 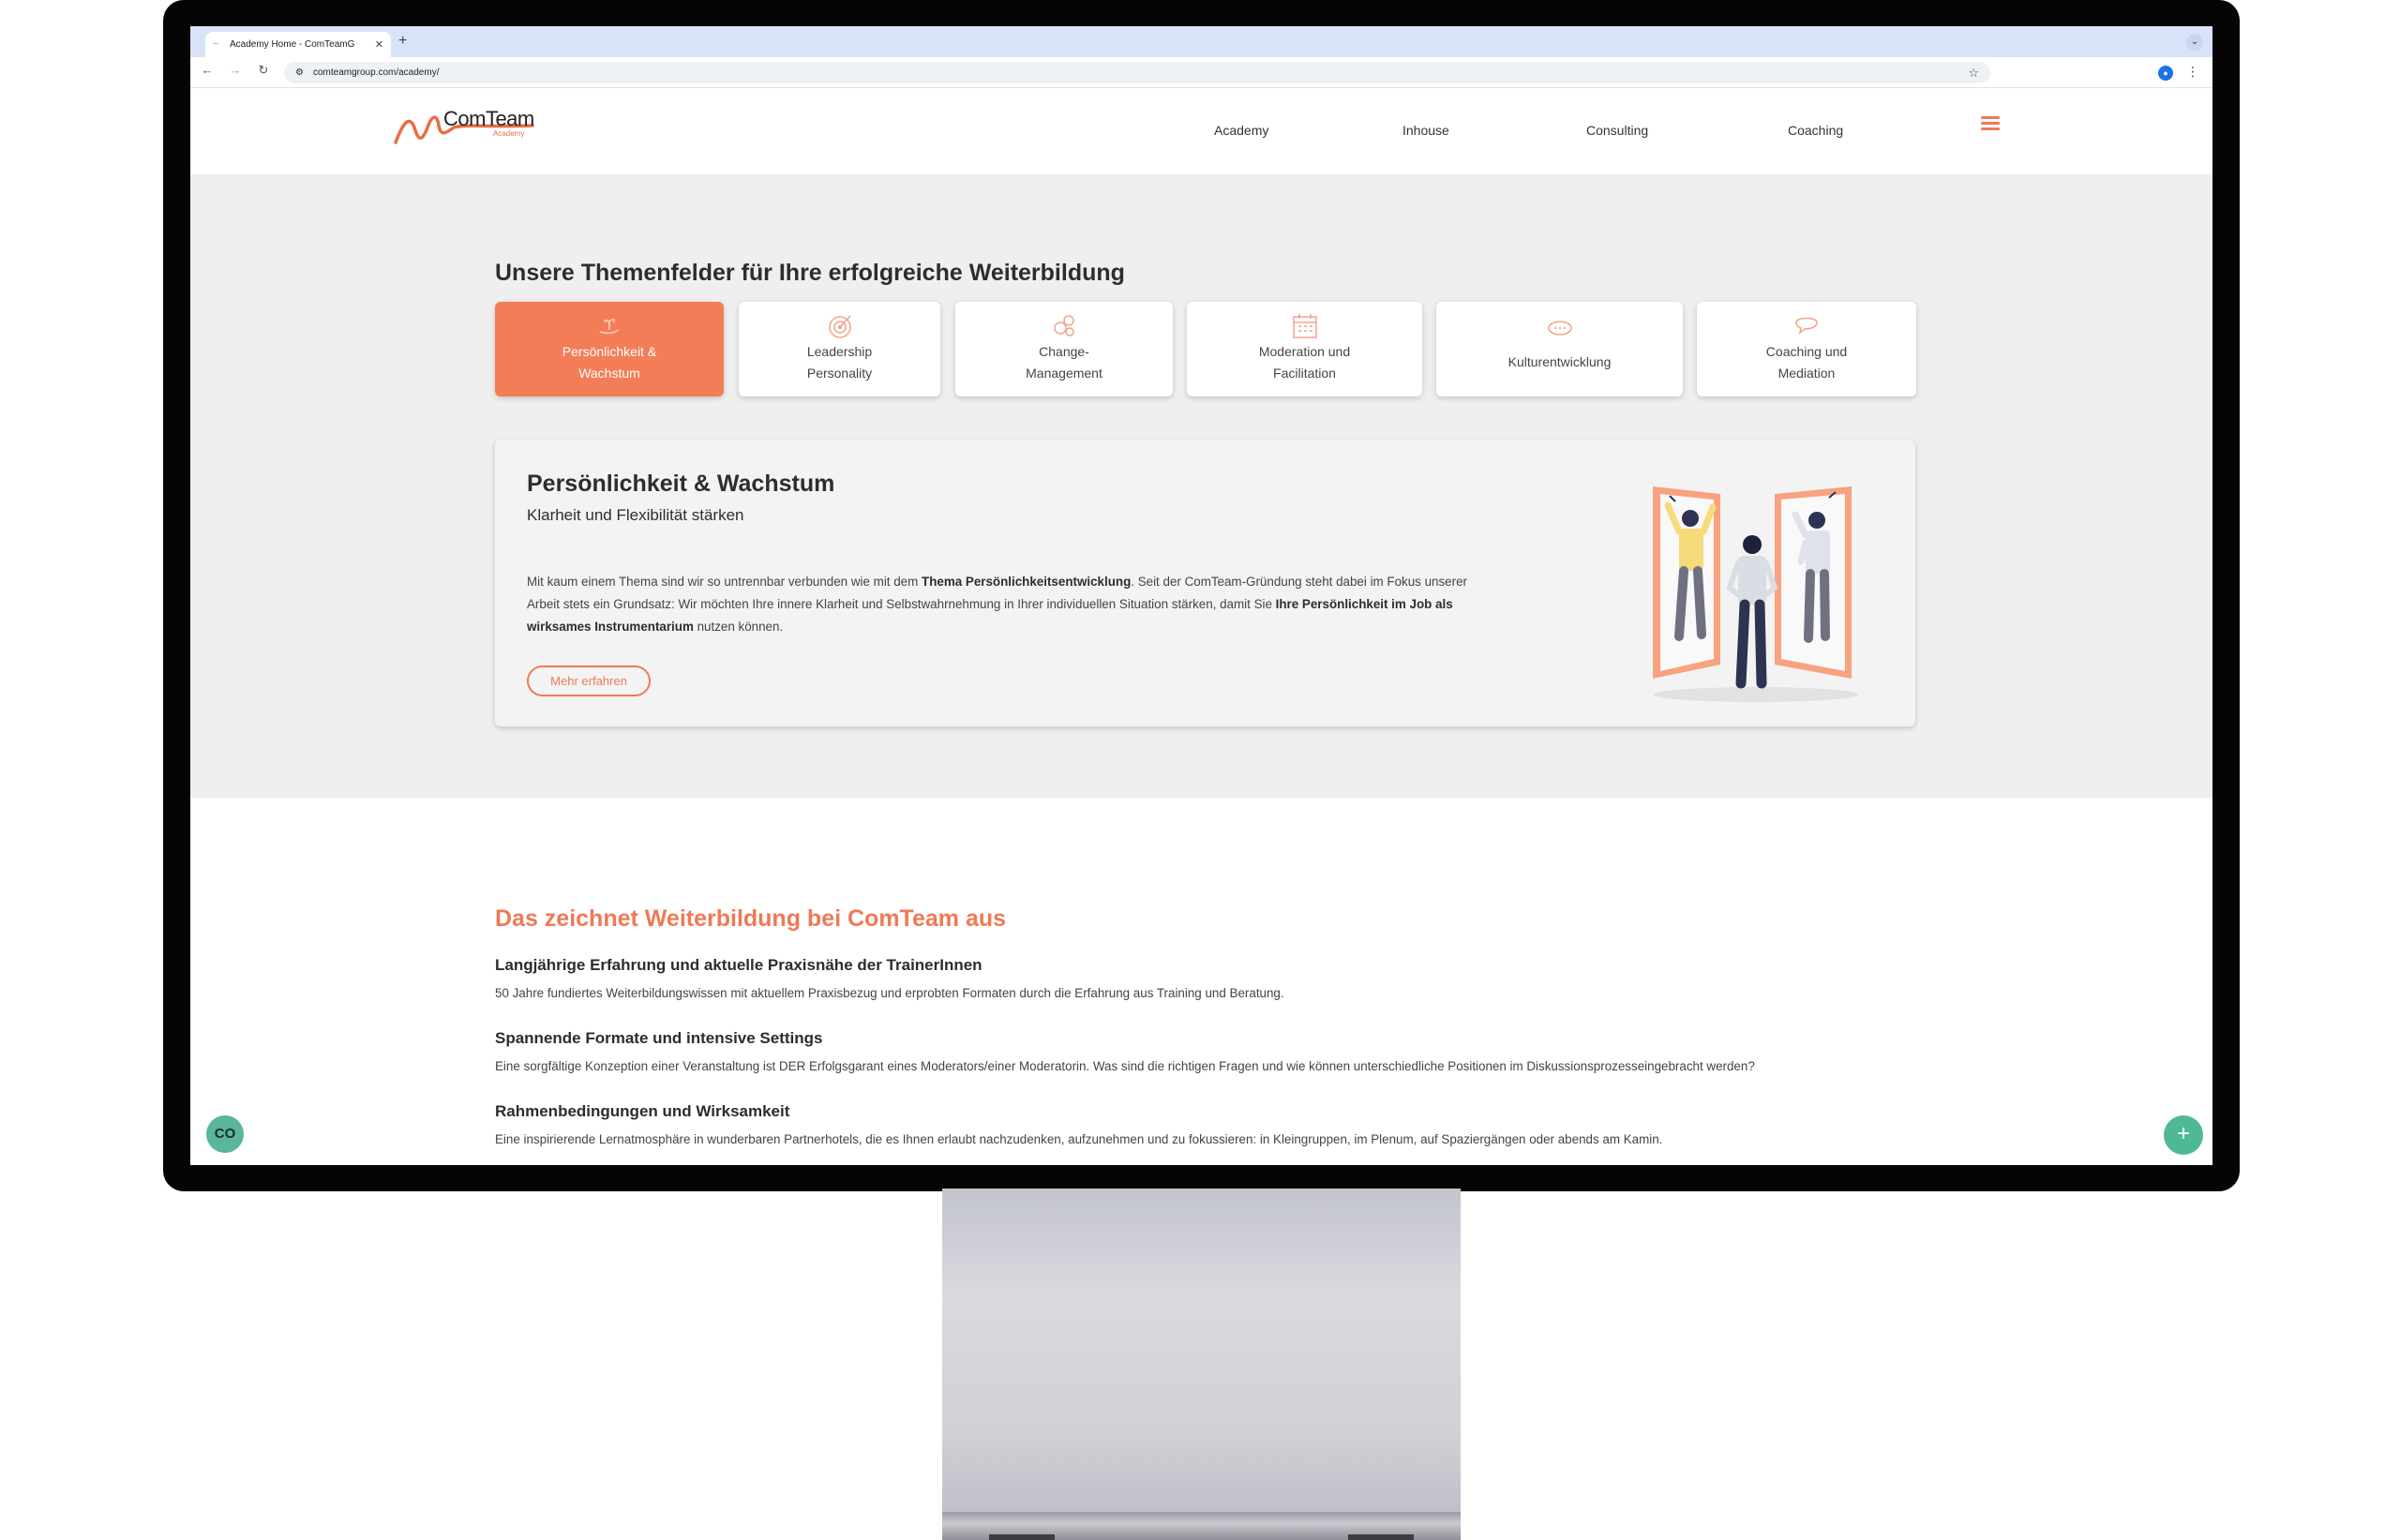 What do you see at coordinates (681, 484) in the screenshot?
I see `panel-title: Persönlichkeit & Wachstum` at bounding box center [681, 484].